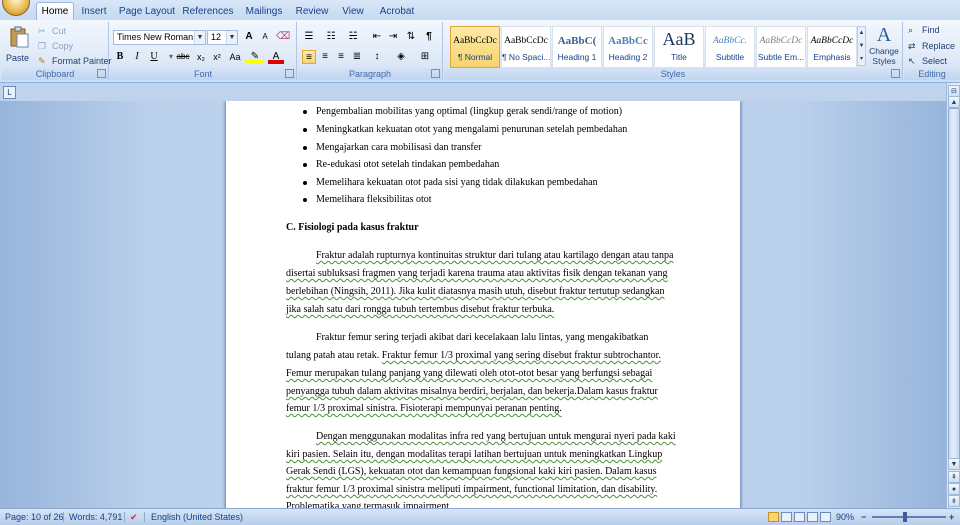 The height and width of the screenshot is (525, 960). Describe the element at coordinates (799, 517) in the screenshot. I see `web-layout-view-icon` at that location.